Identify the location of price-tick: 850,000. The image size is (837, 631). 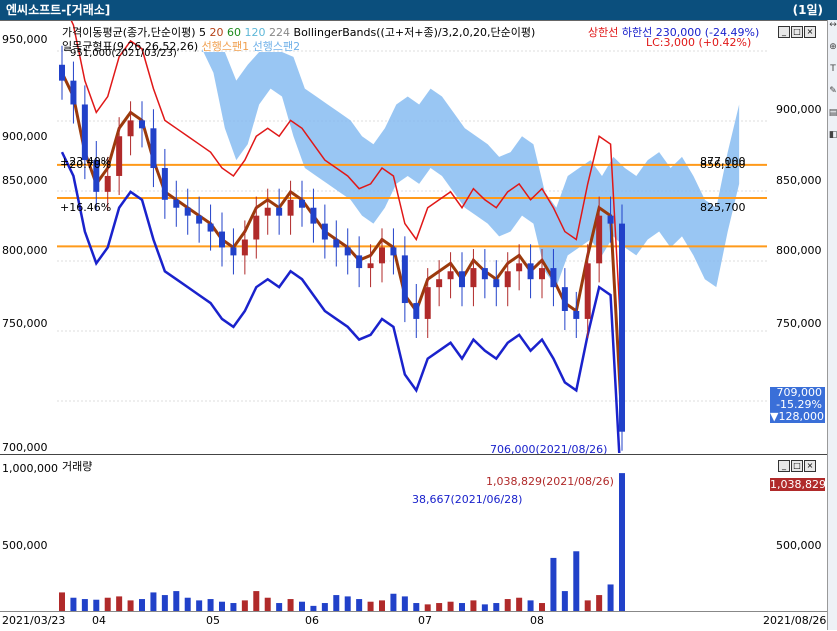
(25, 180).